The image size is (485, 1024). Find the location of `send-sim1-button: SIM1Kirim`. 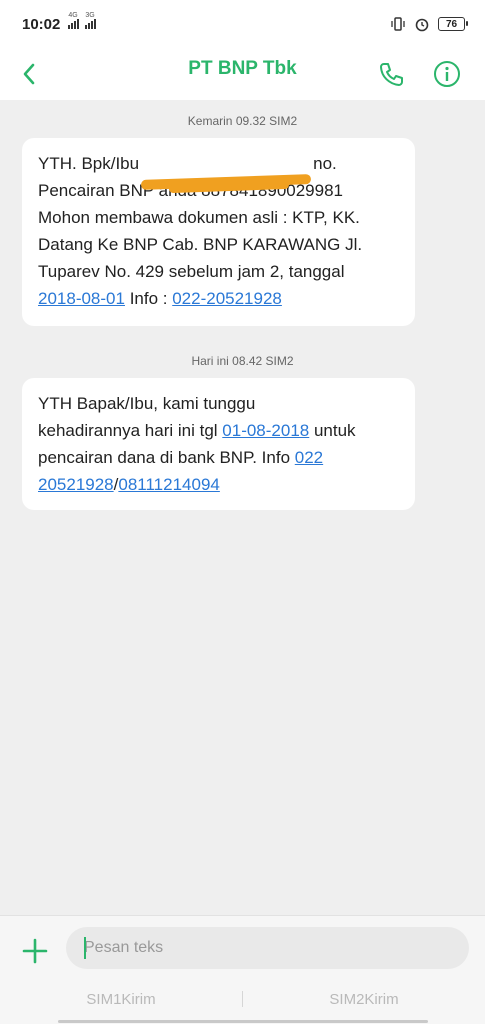

send-sim1-button: SIM1Kirim is located at coordinates (121, 999).